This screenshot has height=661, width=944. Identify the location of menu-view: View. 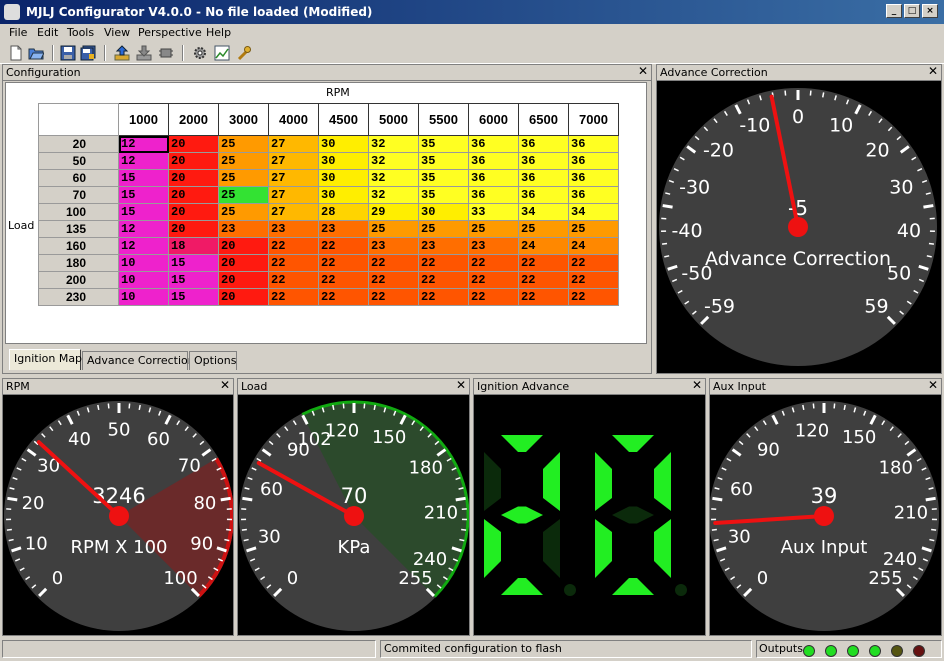
(117, 32).